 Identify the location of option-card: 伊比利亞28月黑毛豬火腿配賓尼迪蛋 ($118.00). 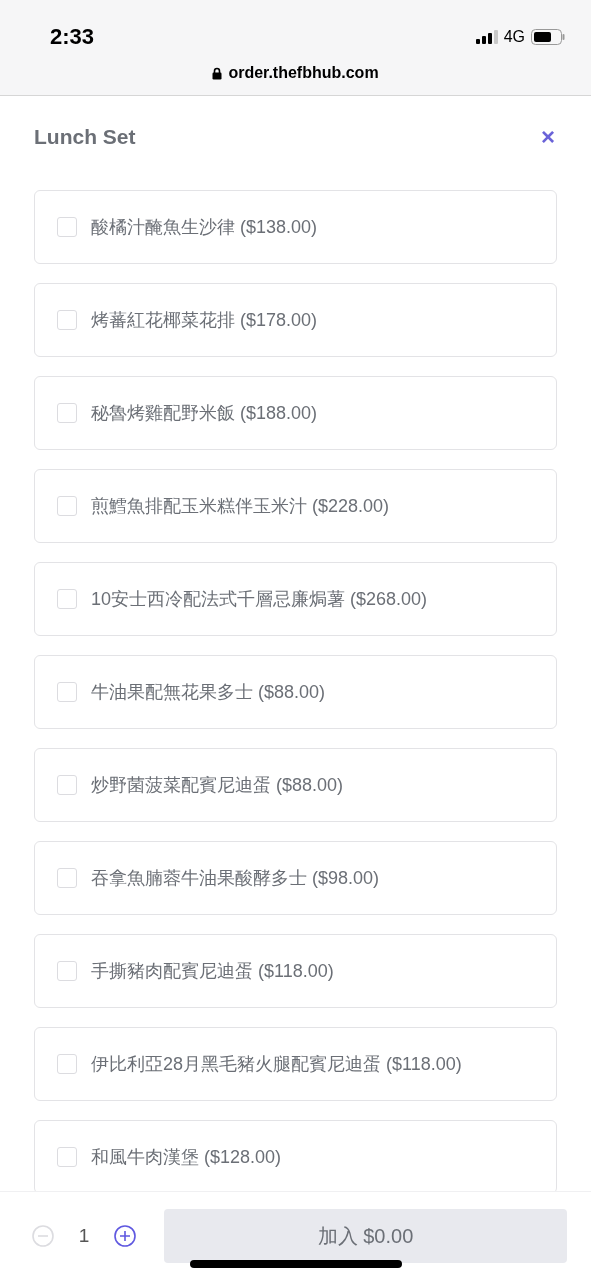
(295, 1064).